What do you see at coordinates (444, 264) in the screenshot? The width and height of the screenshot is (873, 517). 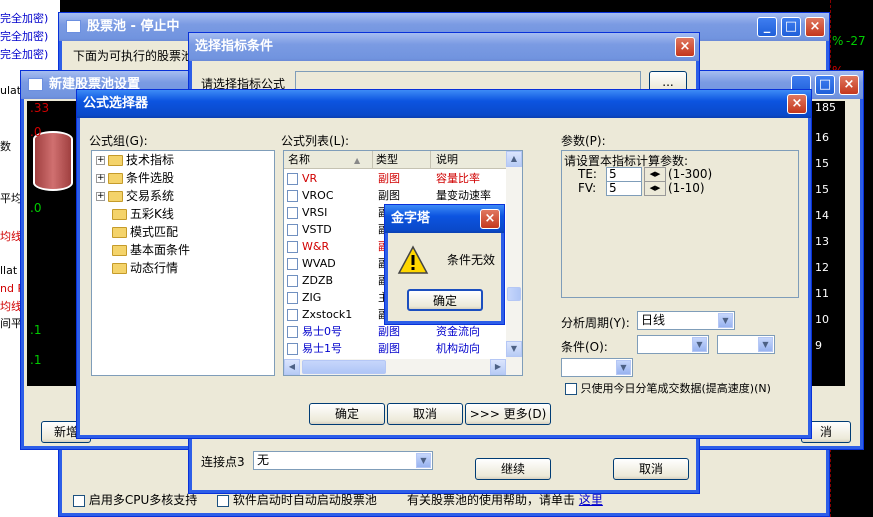 I see `alert-dialog: 金字塔 × 条件无效 确定` at bounding box center [444, 264].